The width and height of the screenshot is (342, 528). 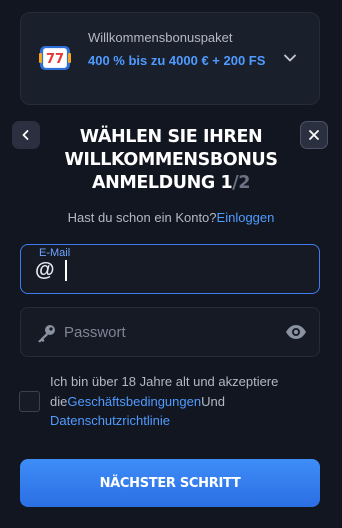 I want to click on chevron-left-icon, so click(x=25, y=135).